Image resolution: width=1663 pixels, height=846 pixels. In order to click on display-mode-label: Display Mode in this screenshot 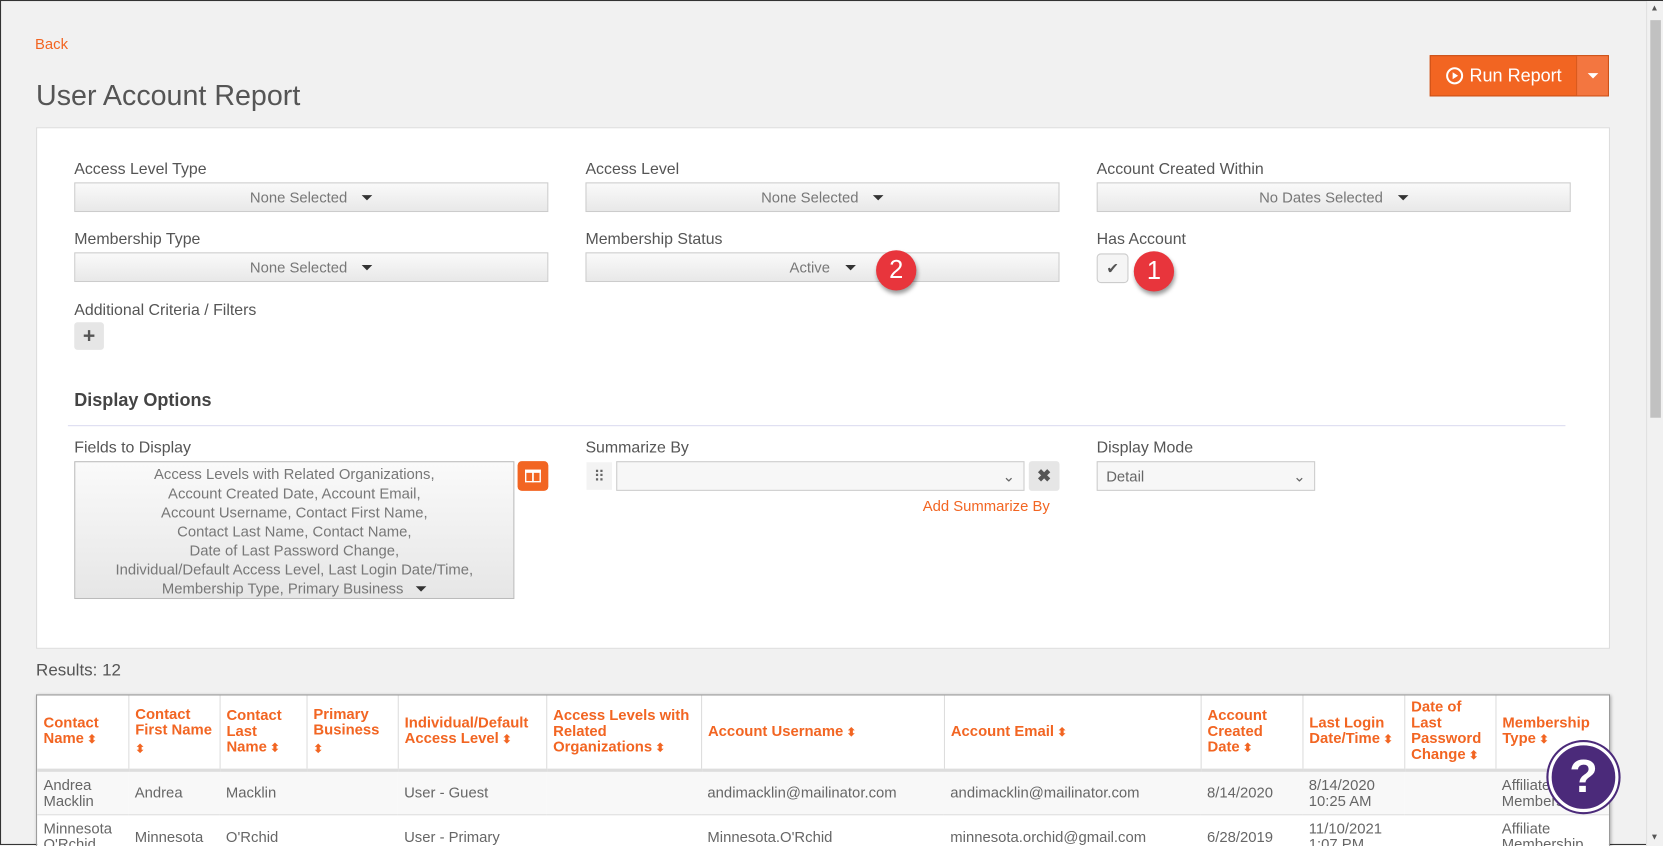, I will do `click(1145, 447)`.